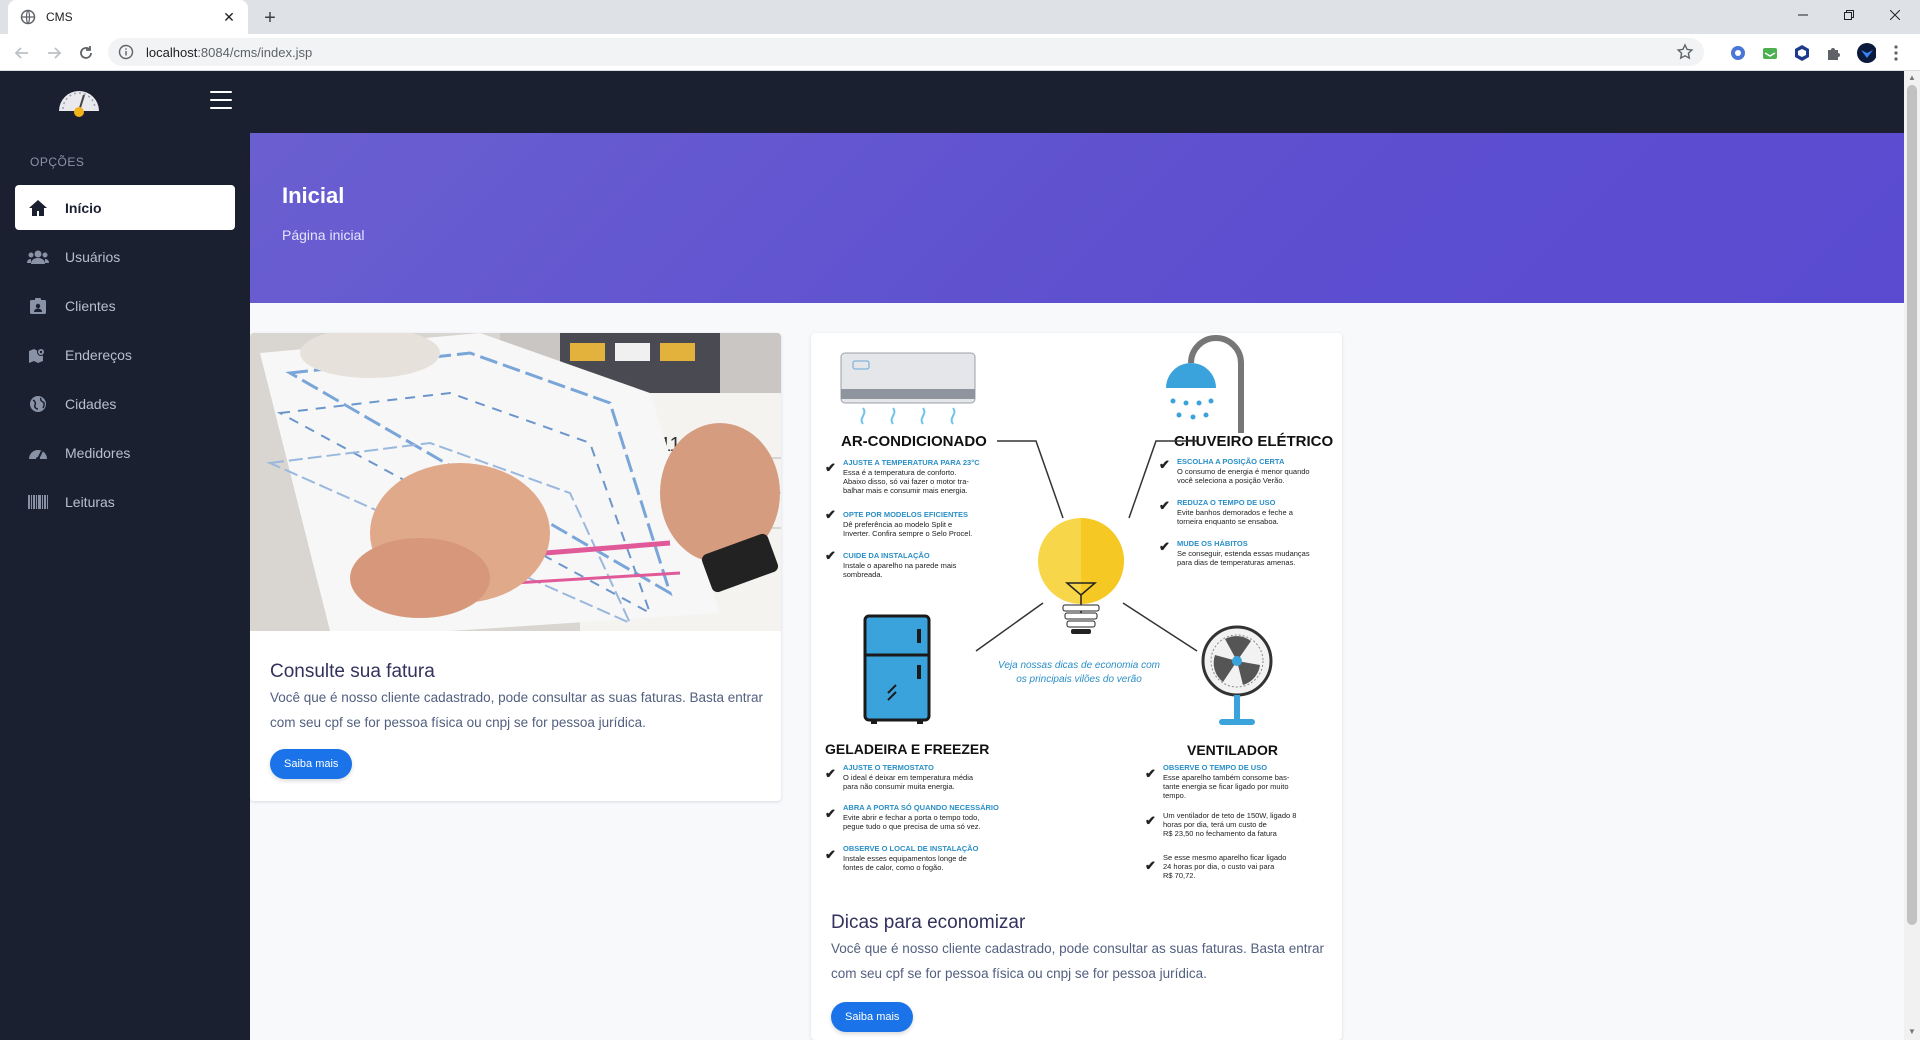 The height and width of the screenshot is (1040, 1920). I want to click on shower-tip1-heading: ESCOLHA A POSIÇÃO CERTA, so click(1231, 461).